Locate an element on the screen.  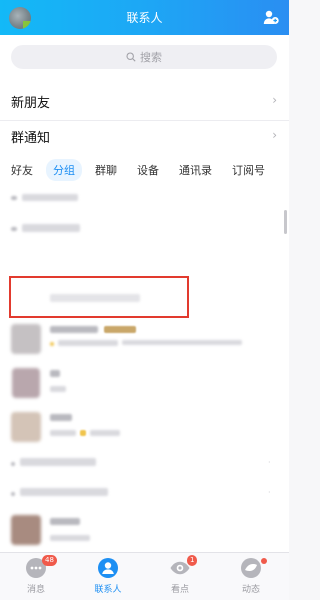
tab-friends: 好友 is located at coordinates (22, 170).